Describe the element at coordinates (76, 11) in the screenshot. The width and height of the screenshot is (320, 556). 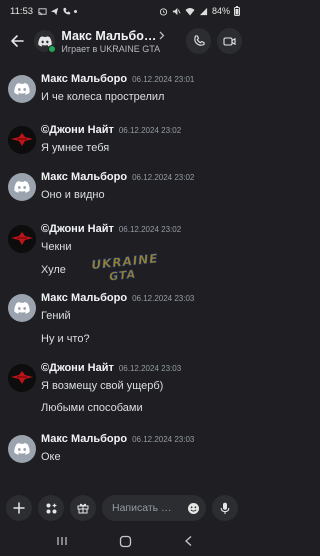
I see `more-dot-icon` at that location.